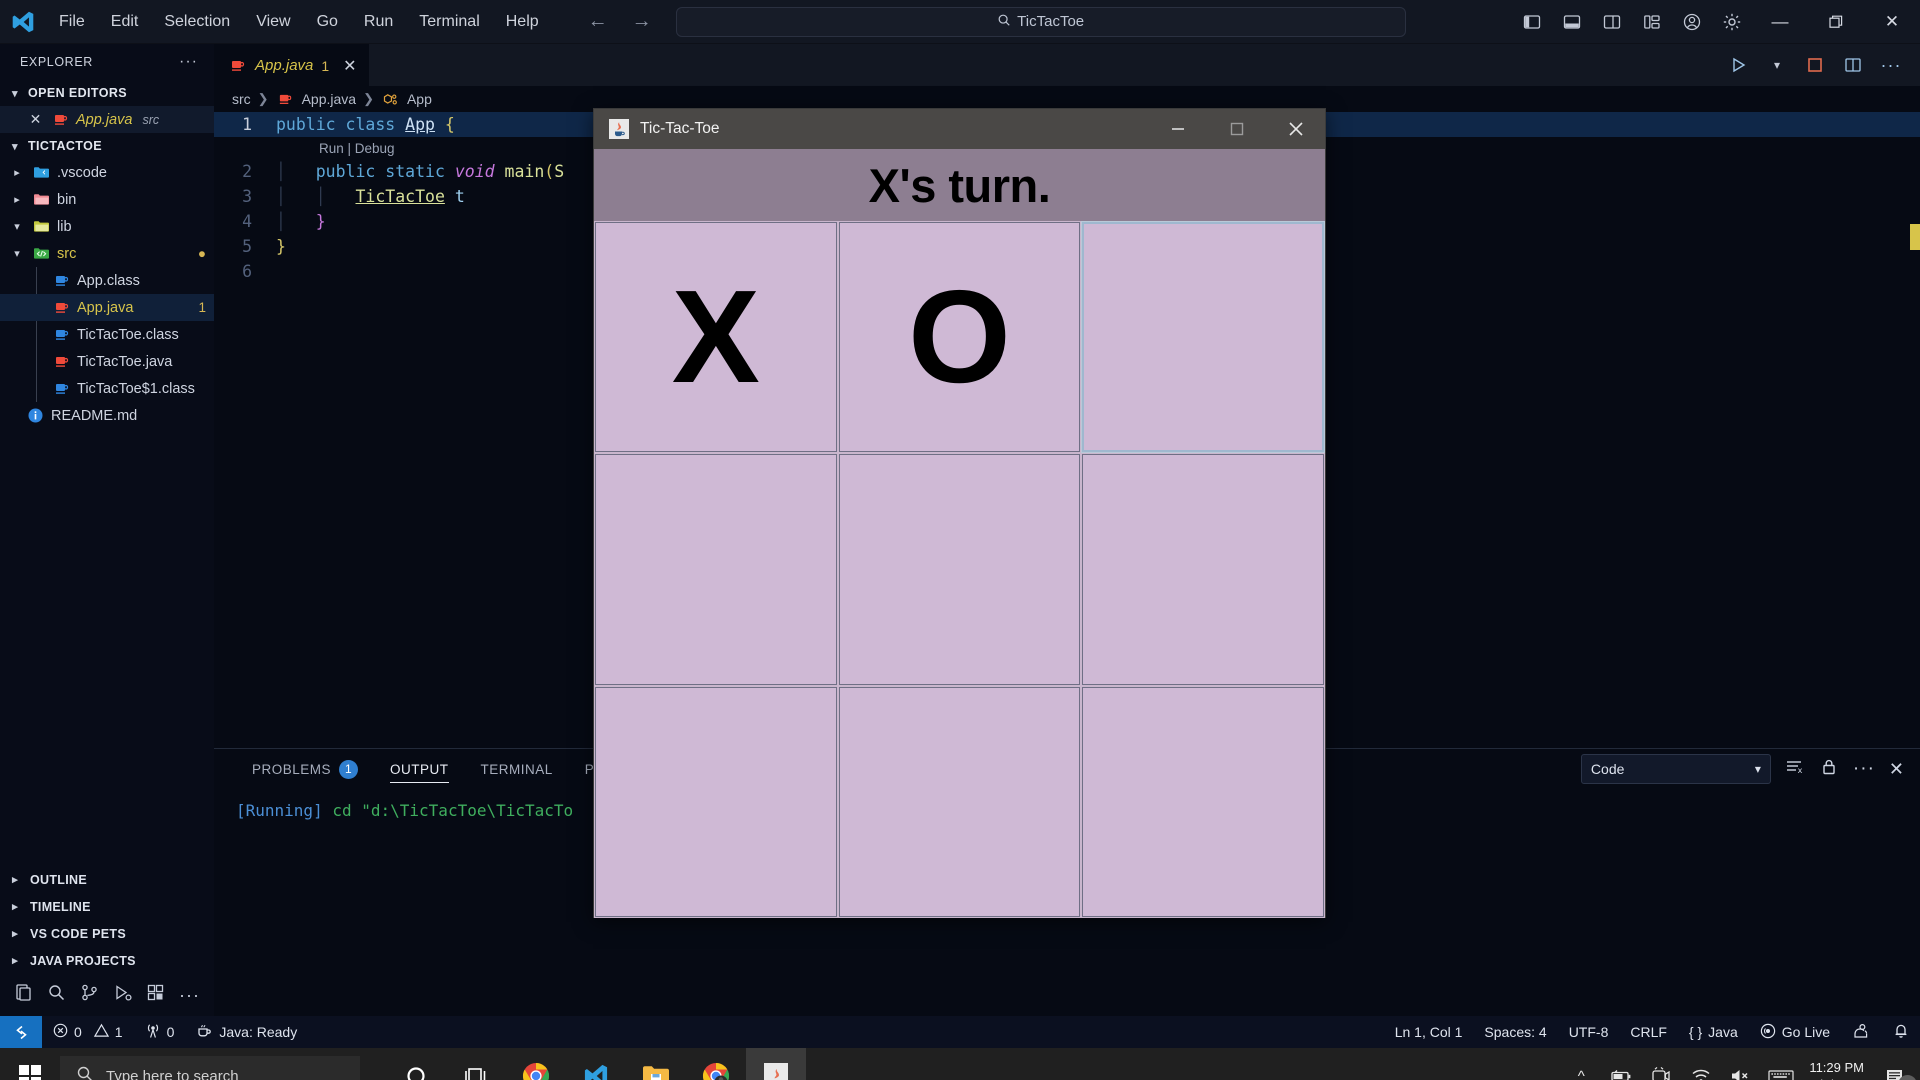 Image resolution: width=1920 pixels, height=1080 pixels. Describe the element at coordinates (1829, 769) in the screenshot. I see `lock-icon` at that location.